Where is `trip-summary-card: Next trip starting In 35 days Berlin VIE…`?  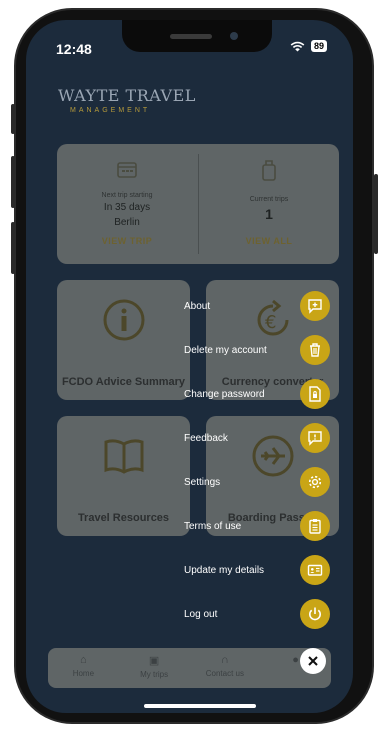 trip-summary-card: Next trip starting In 35 days Berlin VIE… is located at coordinates (198, 204).